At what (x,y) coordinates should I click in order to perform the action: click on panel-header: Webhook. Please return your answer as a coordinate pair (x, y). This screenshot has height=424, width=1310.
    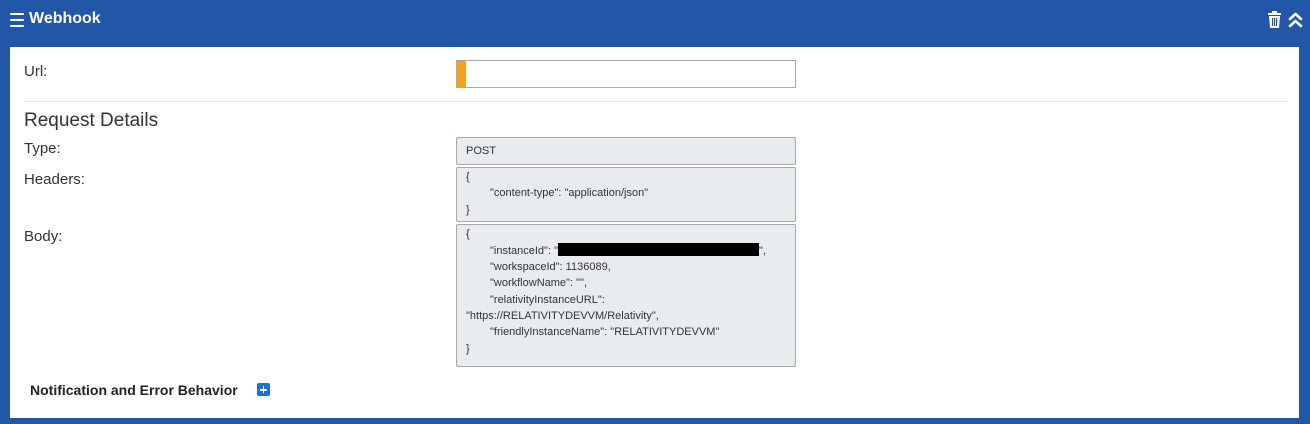
    Looking at the image, I should click on (655, 21).